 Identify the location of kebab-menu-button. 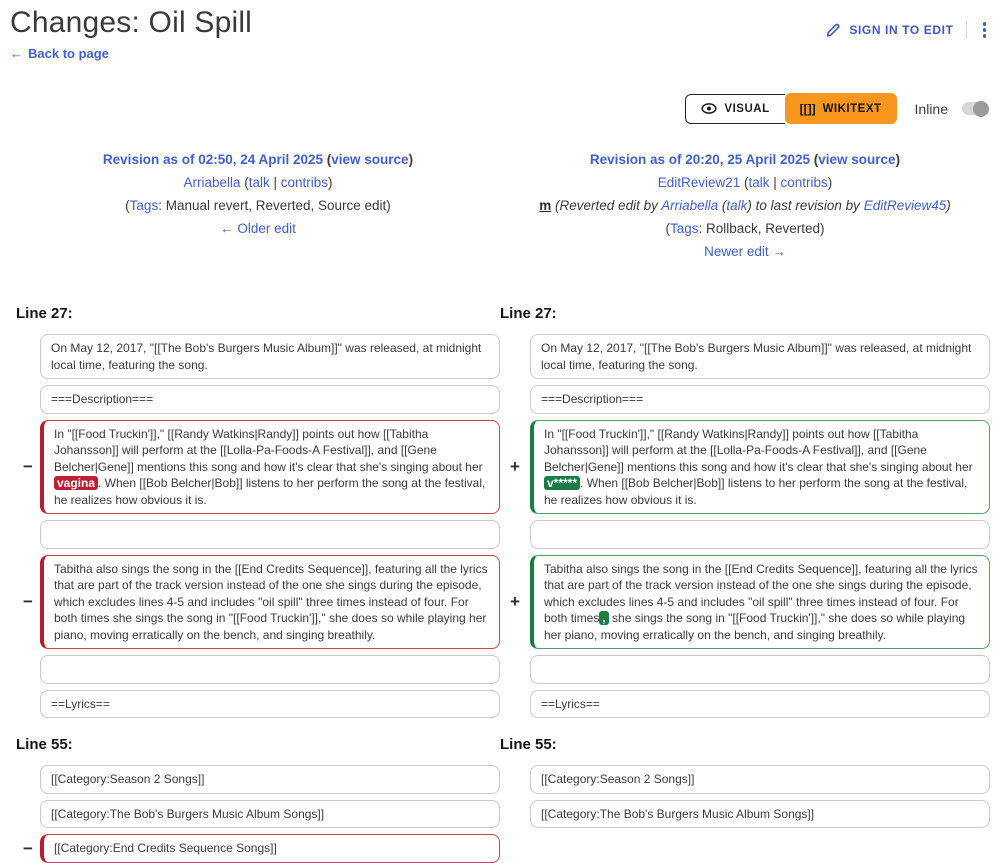
(985, 30).